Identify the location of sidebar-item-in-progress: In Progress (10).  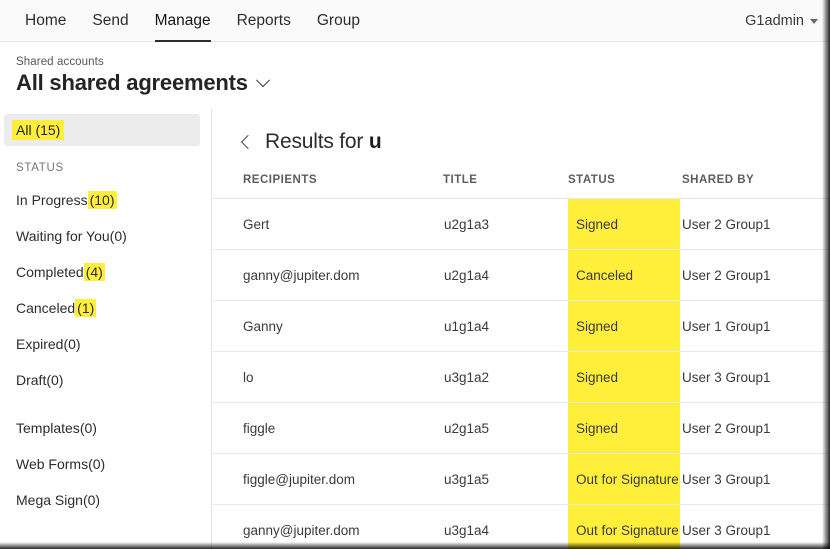
(106, 200).